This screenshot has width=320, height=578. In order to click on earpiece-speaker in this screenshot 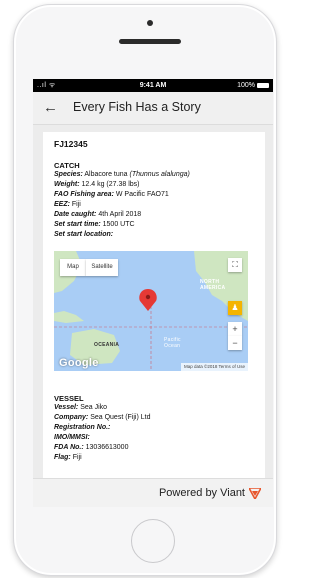, I will do `click(150, 41)`.